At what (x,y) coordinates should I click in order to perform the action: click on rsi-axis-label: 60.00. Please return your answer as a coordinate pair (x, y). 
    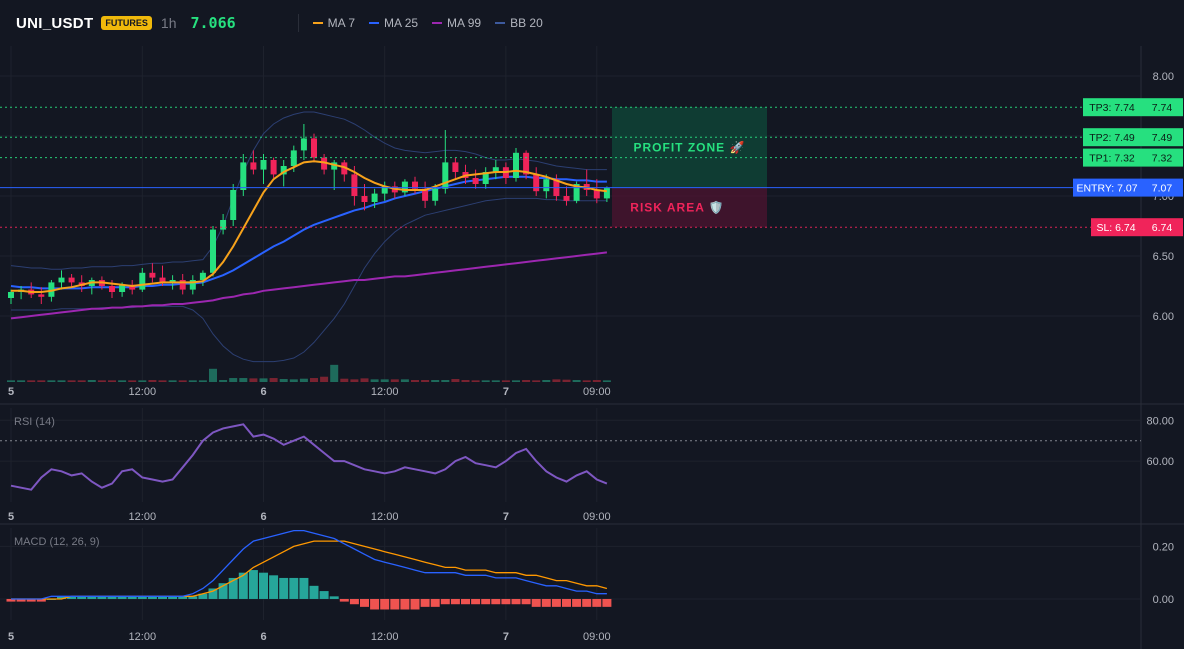
    Looking at the image, I should click on (1160, 462).